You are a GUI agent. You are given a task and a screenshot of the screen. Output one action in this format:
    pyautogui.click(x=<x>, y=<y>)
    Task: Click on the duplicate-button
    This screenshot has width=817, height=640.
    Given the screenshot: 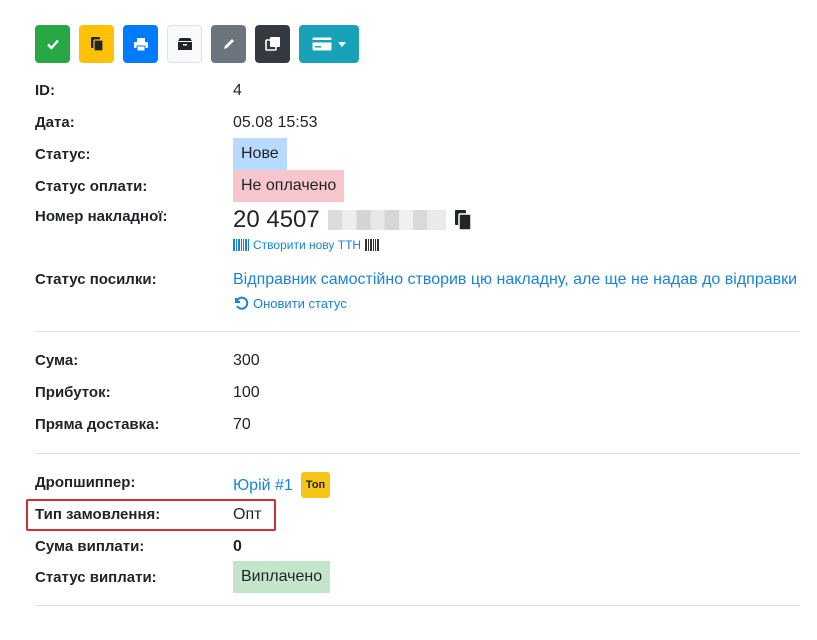 What is the action you would take?
    pyautogui.click(x=272, y=44)
    